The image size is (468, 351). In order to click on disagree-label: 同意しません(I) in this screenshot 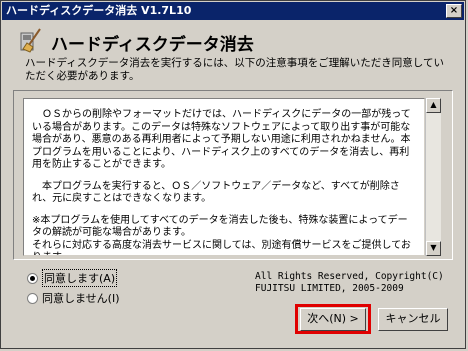, I will do `click(81, 298)`.